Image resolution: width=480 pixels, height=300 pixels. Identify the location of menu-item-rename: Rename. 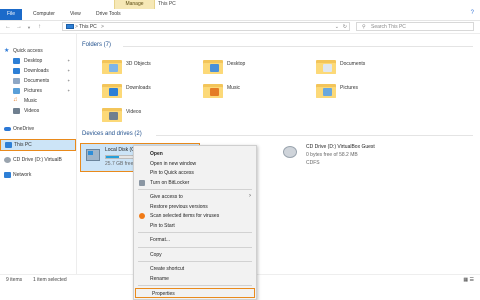
(195, 279).